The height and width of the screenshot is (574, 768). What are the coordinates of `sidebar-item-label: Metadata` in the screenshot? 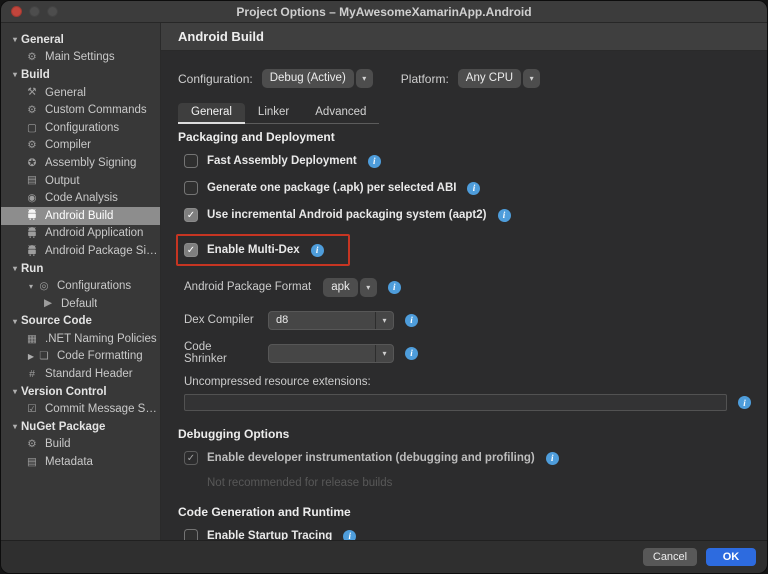 It's located at (69, 462).